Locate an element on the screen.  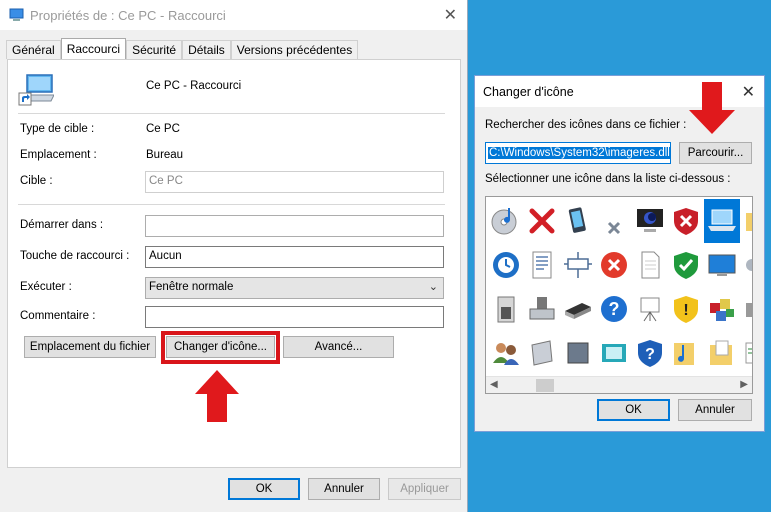
search-label: Rechercher des icônes dans ce fichier : is located at coordinates (586, 125).